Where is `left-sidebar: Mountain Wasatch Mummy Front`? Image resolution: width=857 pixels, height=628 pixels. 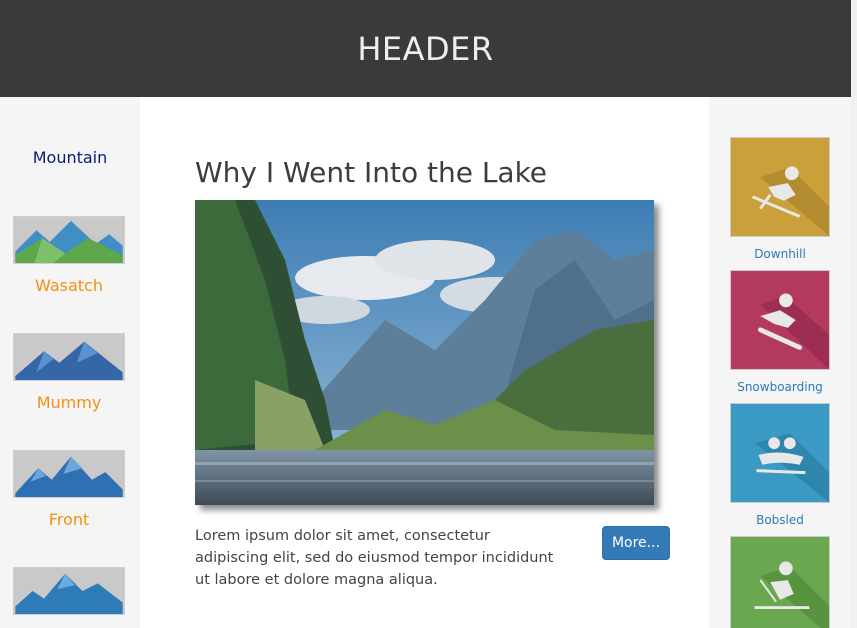
left-sidebar: Mountain Wasatch Mummy Front is located at coordinates (70, 362).